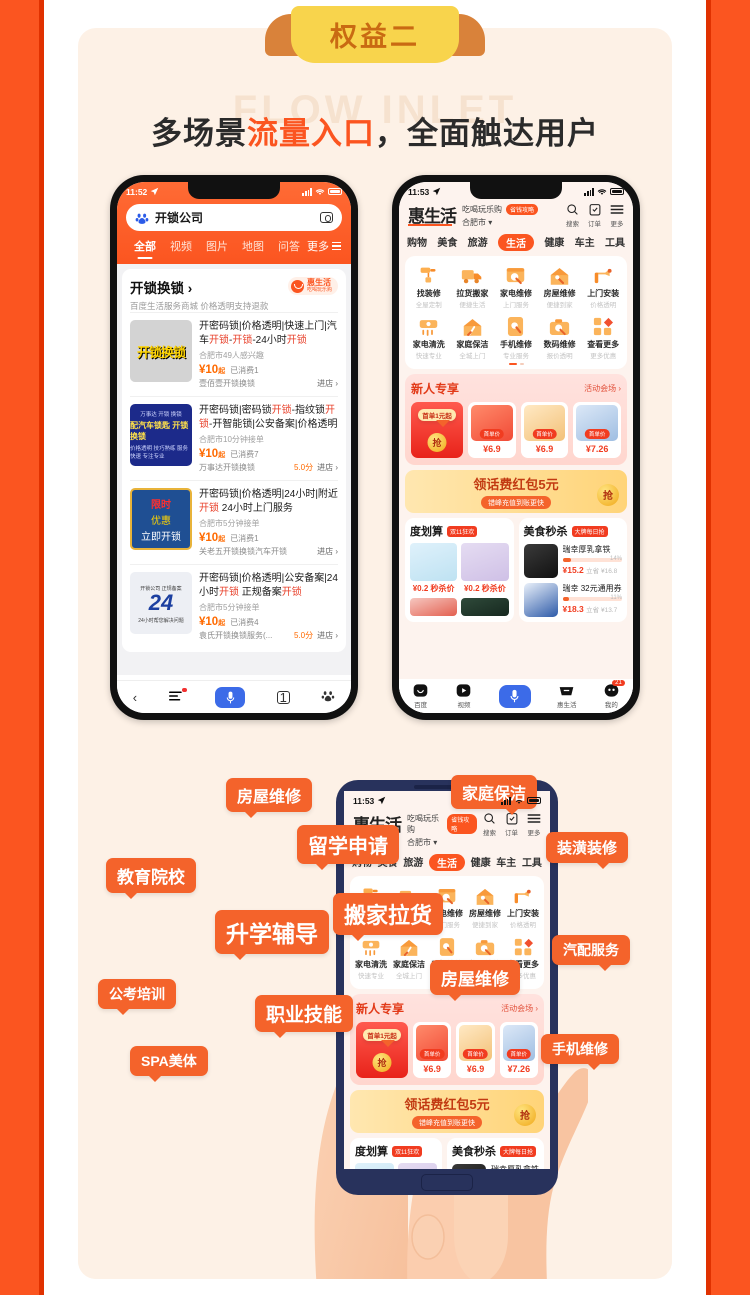 This screenshot has height=1295, width=750. Describe the element at coordinates (560, 336) in the screenshot. I see `grid-item-digital-repair: 数码维修 报价透明` at that location.